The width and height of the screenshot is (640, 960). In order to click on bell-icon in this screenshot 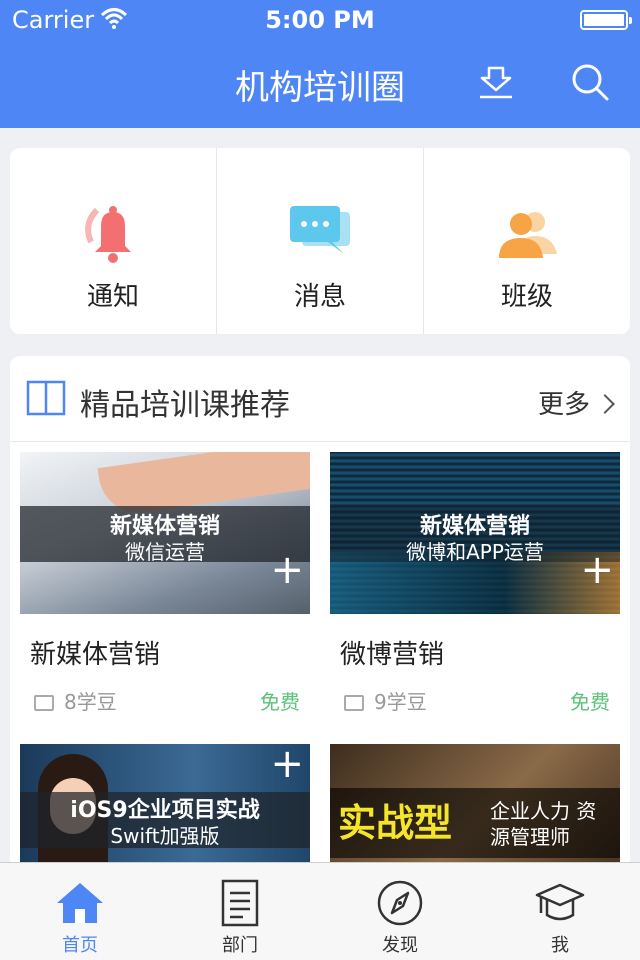, I will do `click(108, 234)`.